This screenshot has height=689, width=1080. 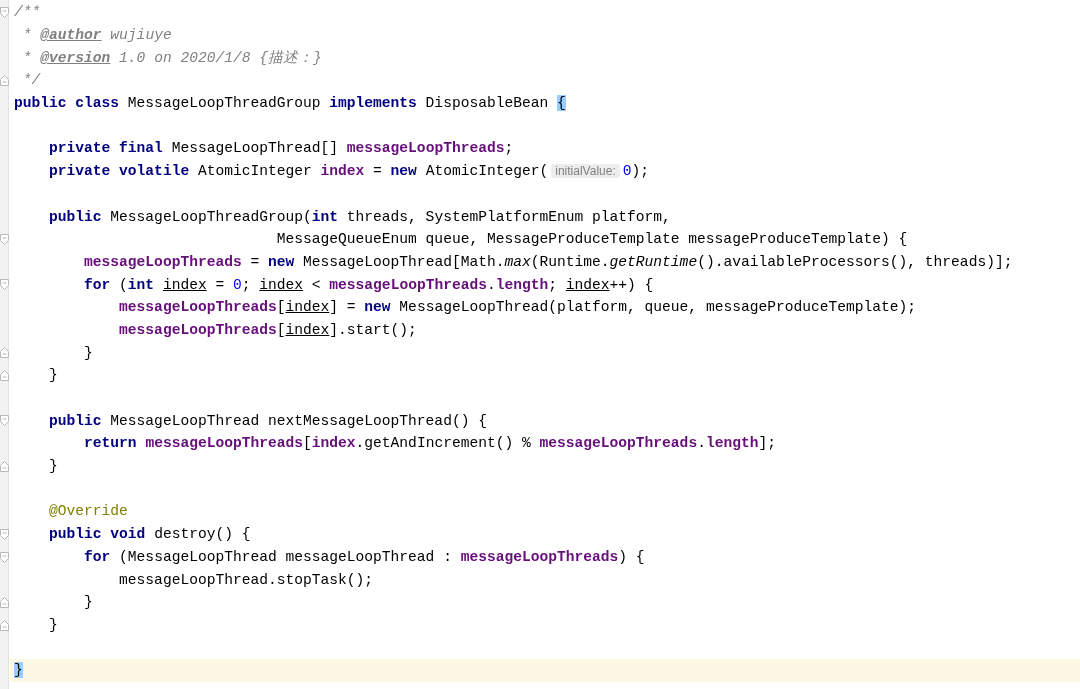 What do you see at coordinates (88, 512) in the screenshot?
I see `code-line: @Override` at bounding box center [88, 512].